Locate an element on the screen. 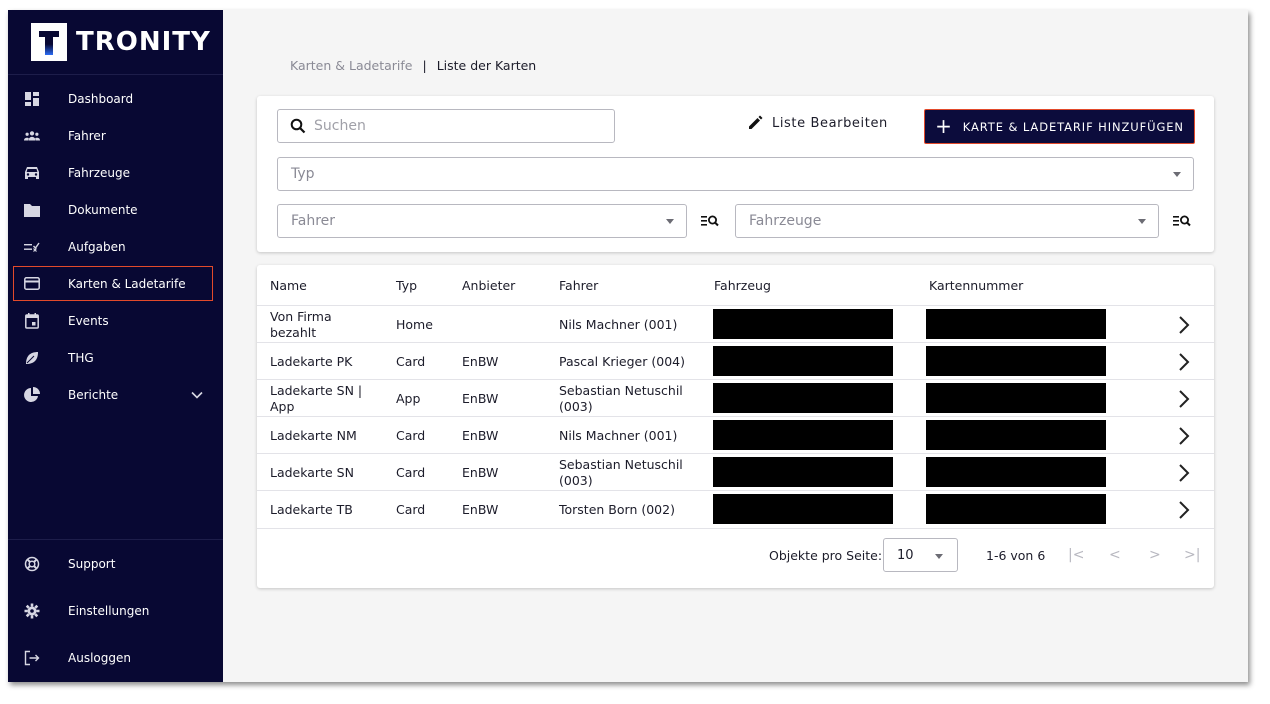 This screenshot has width=1270, height=704. logo: TRONITY is located at coordinates (121, 42).